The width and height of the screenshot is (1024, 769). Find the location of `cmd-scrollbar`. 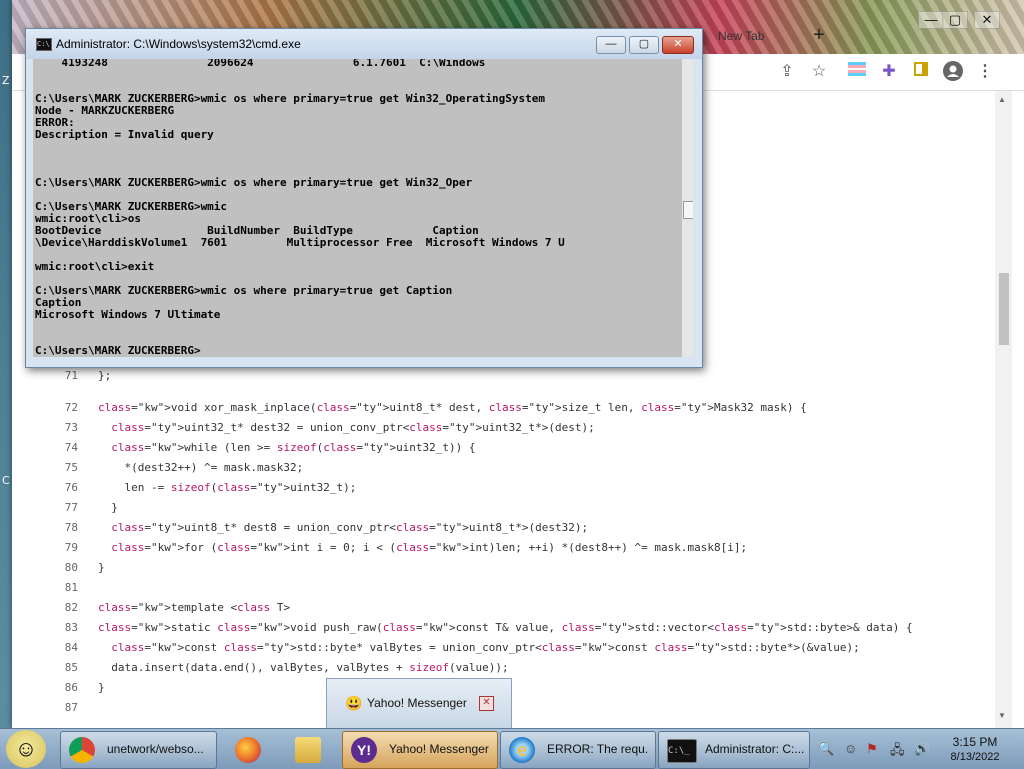

cmd-scrollbar is located at coordinates (687, 208).